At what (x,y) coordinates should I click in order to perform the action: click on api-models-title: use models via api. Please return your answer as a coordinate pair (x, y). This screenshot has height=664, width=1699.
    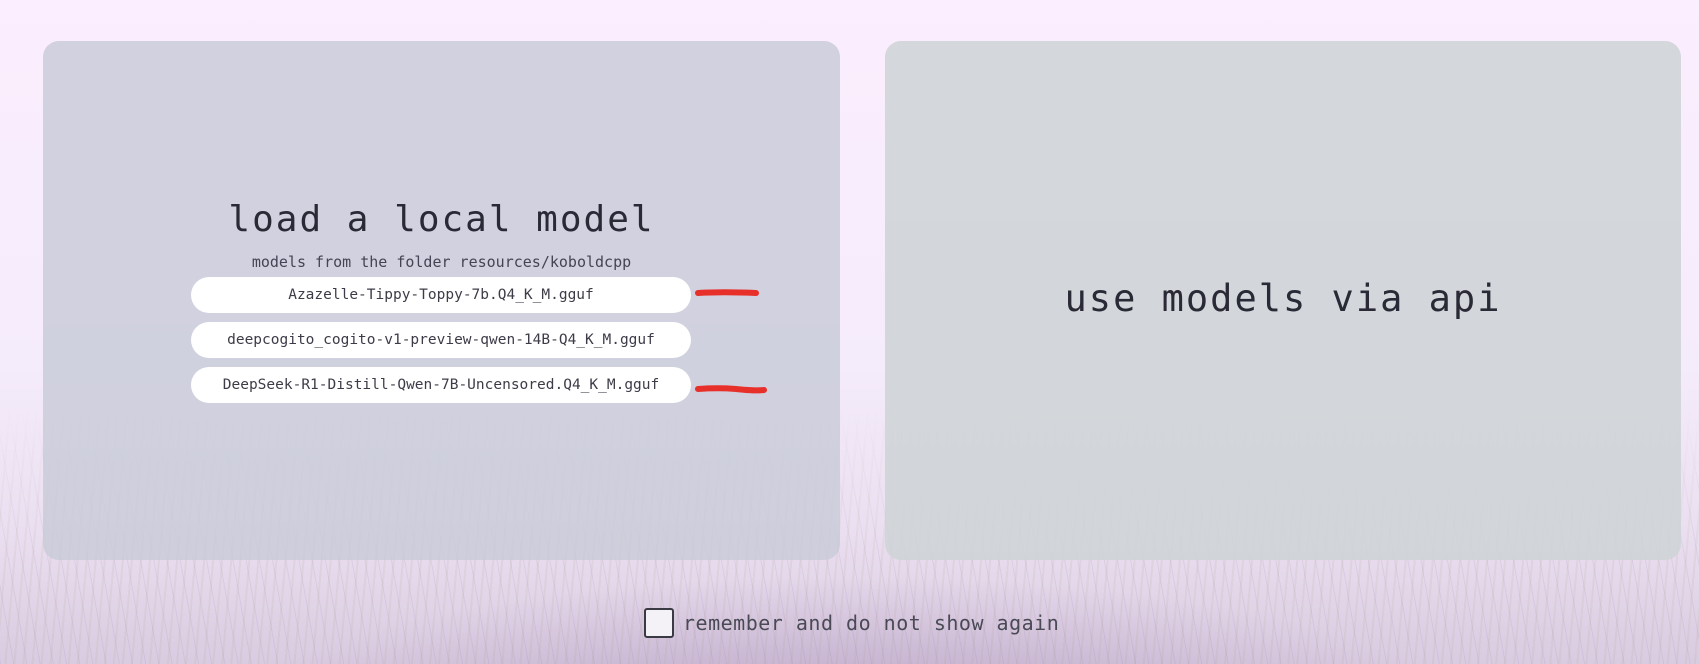
    Looking at the image, I should click on (1283, 298).